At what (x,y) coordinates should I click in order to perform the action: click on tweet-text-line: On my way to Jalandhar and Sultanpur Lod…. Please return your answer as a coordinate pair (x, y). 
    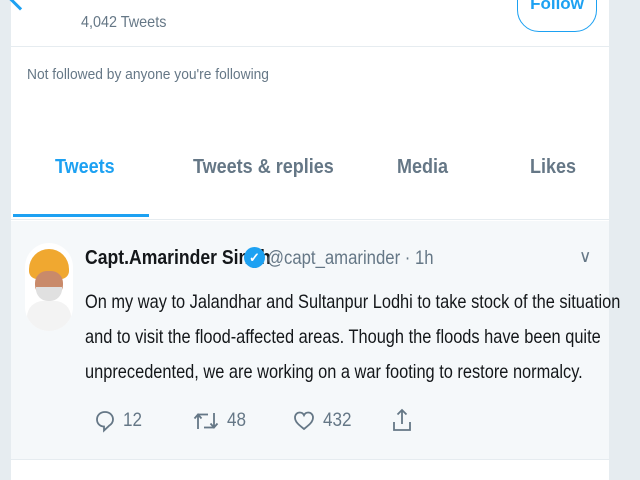
    Looking at the image, I should click on (353, 302).